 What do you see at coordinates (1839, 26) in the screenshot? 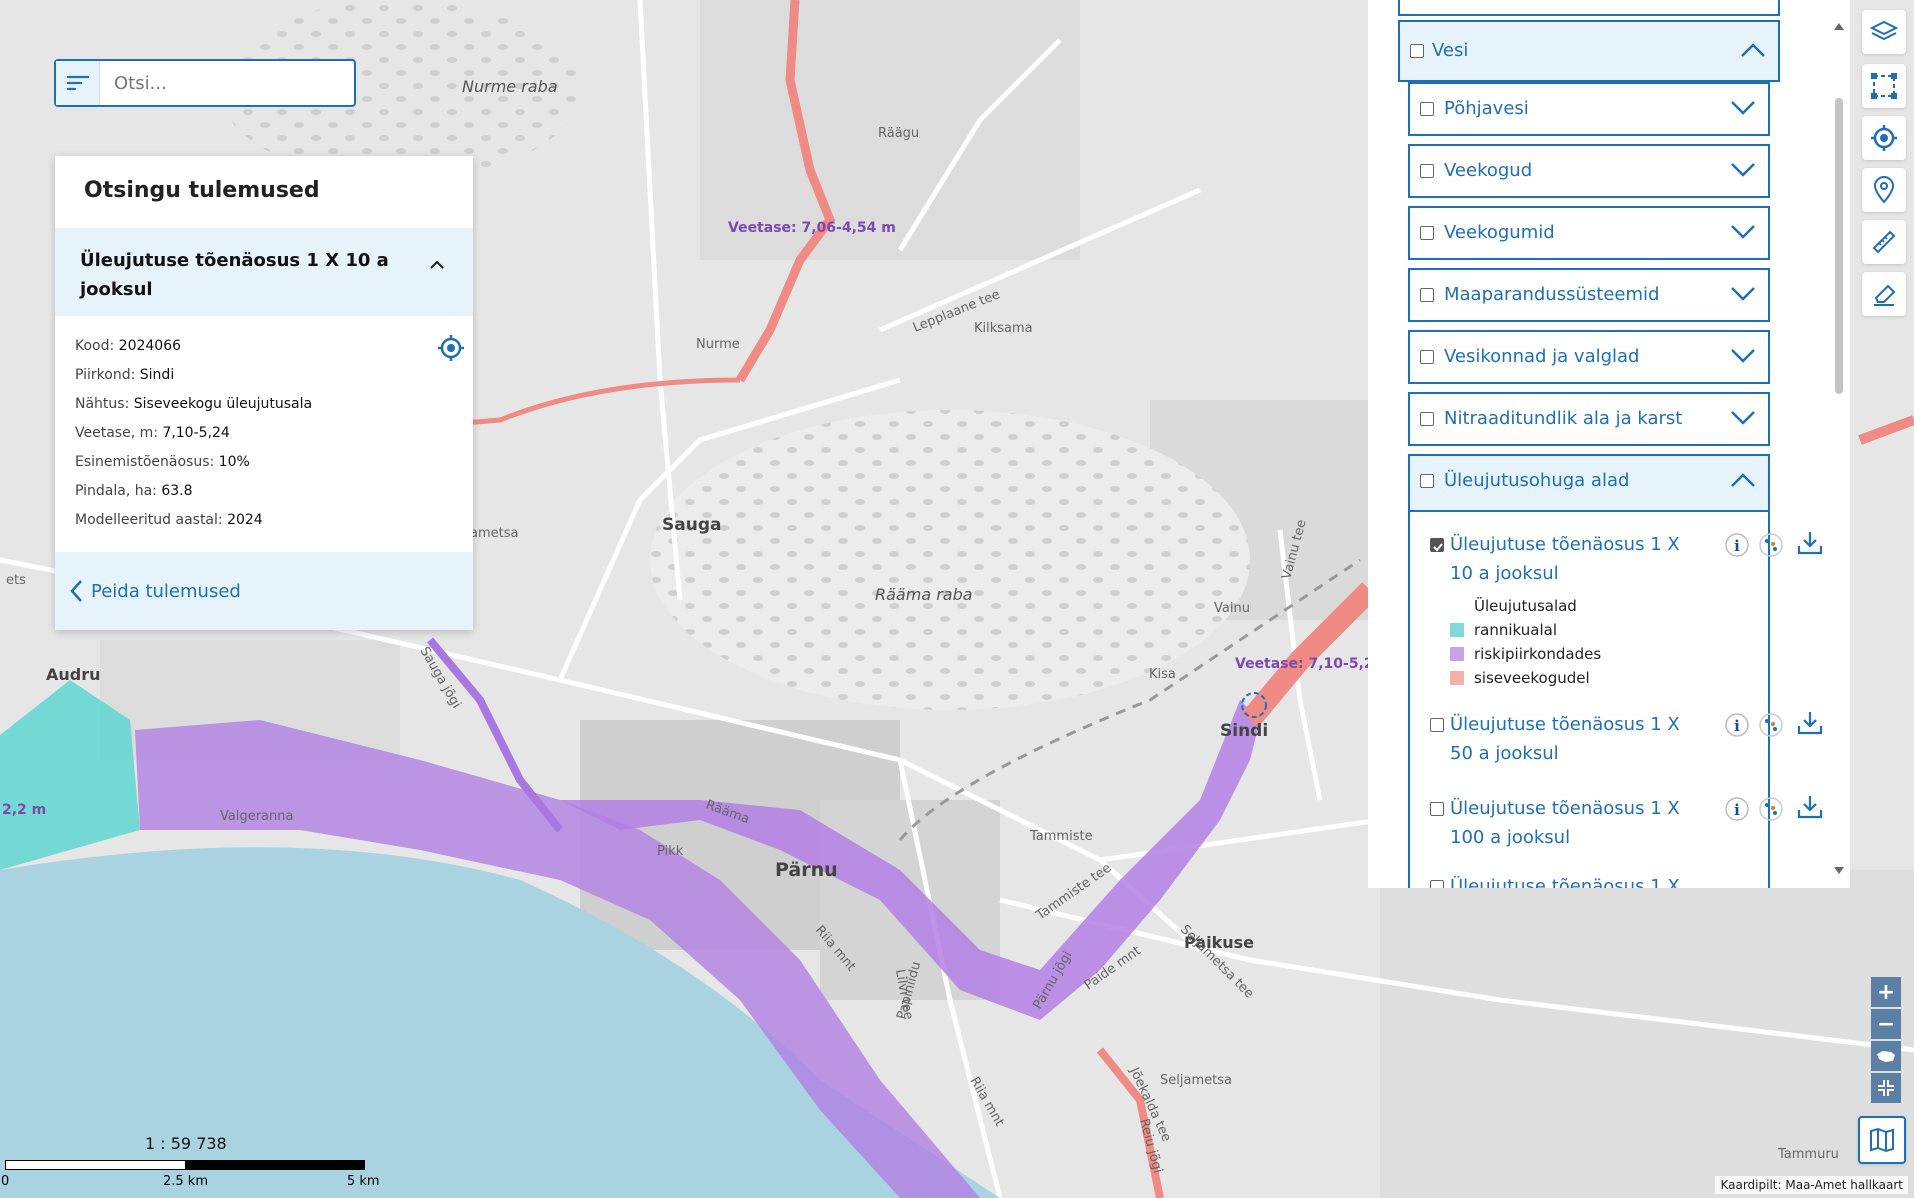
I see `scroll-up-icon` at bounding box center [1839, 26].